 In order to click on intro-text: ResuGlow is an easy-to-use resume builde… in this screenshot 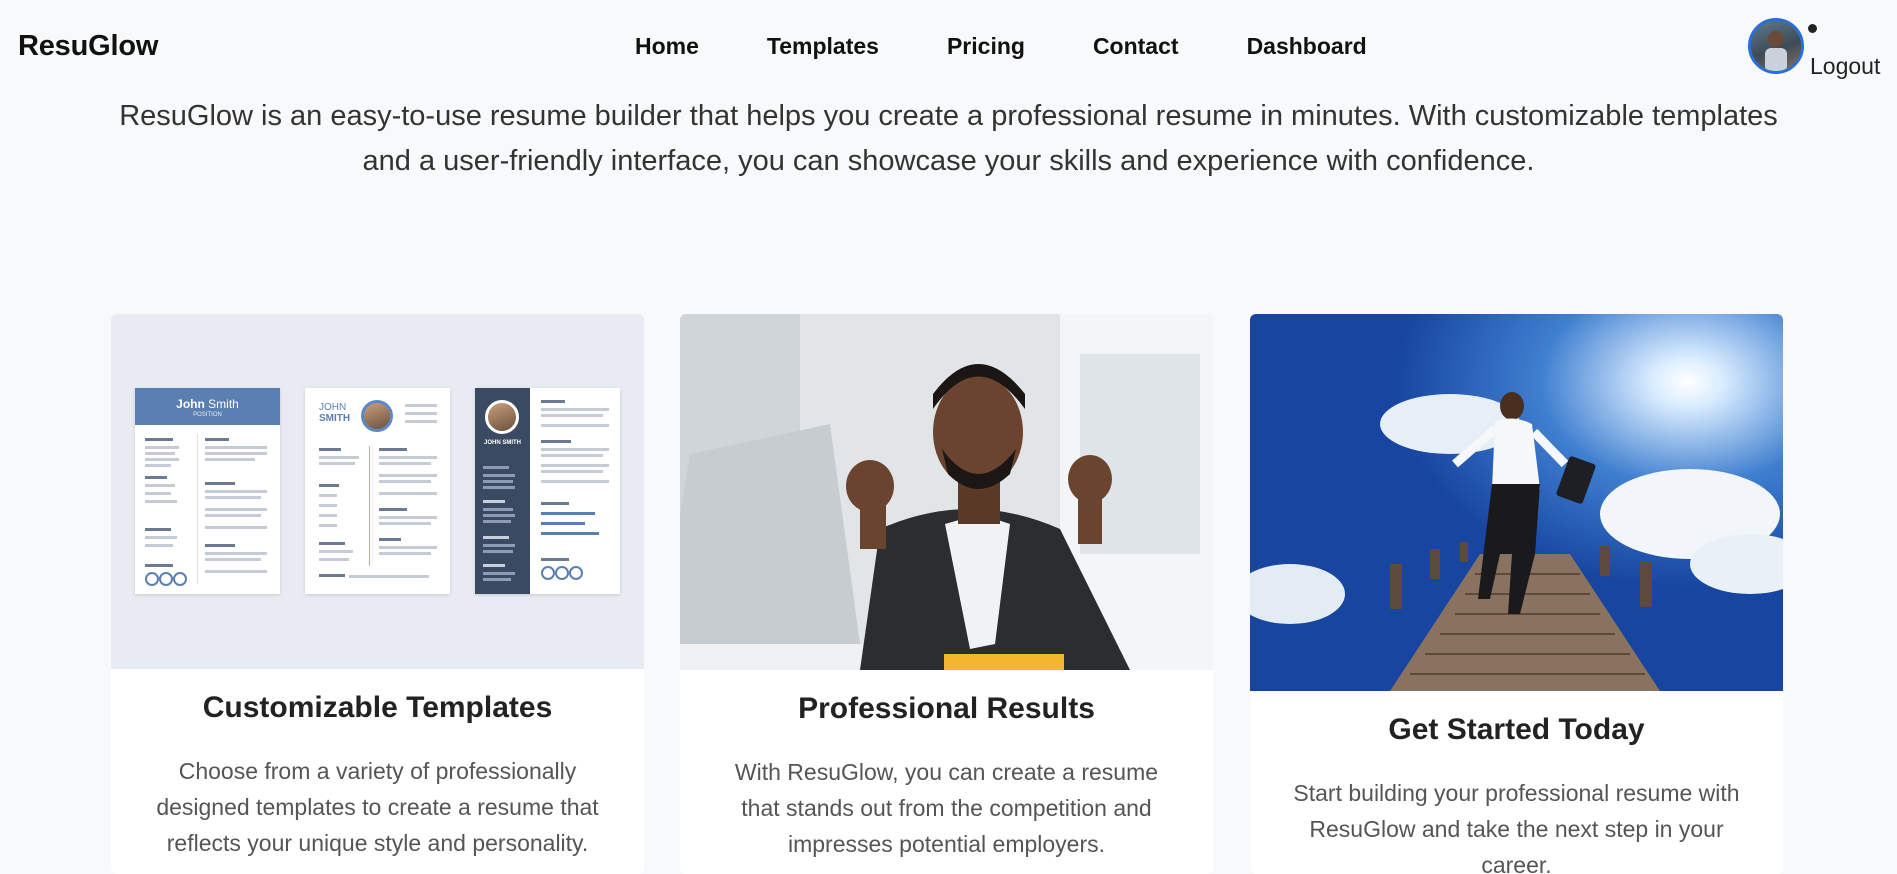, I will do `click(948, 138)`.